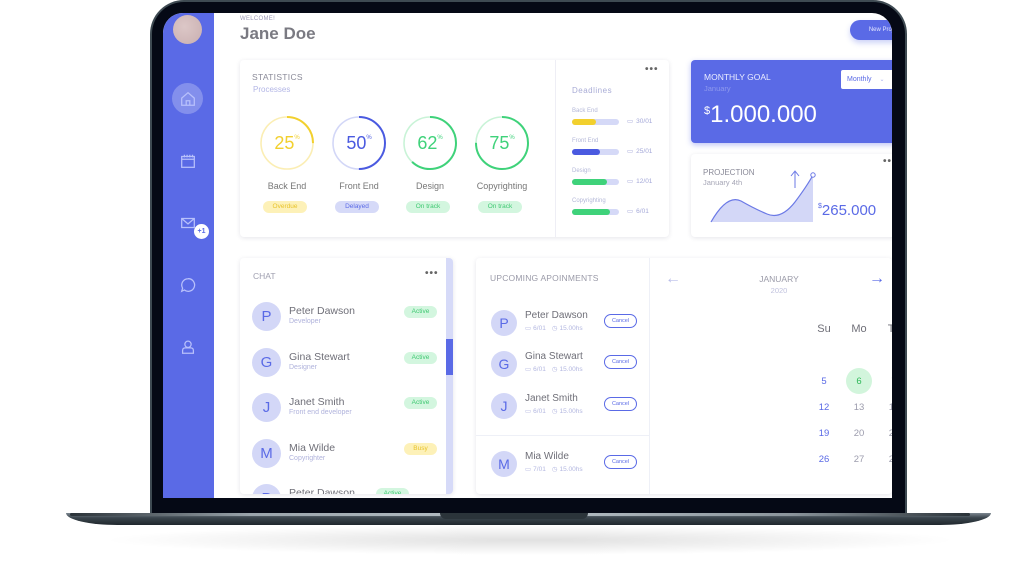 Image resolution: width=1029 pixels, height=565 pixels. What do you see at coordinates (673, 279) in the screenshot?
I see `calendar-prev-arrow-icon: ←` at bounding box center [673, 279].